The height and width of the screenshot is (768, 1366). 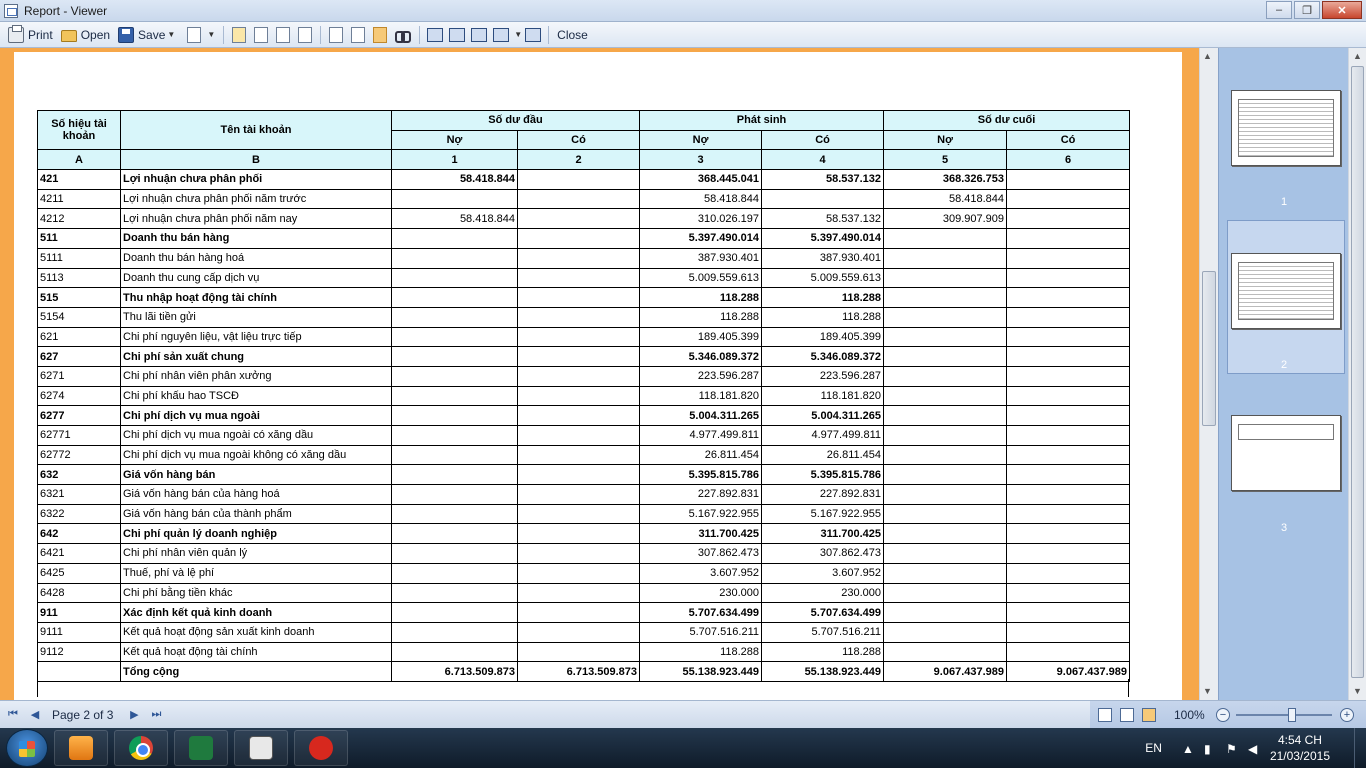 I want to click on single-page-icon, so click(x=435, y=34).